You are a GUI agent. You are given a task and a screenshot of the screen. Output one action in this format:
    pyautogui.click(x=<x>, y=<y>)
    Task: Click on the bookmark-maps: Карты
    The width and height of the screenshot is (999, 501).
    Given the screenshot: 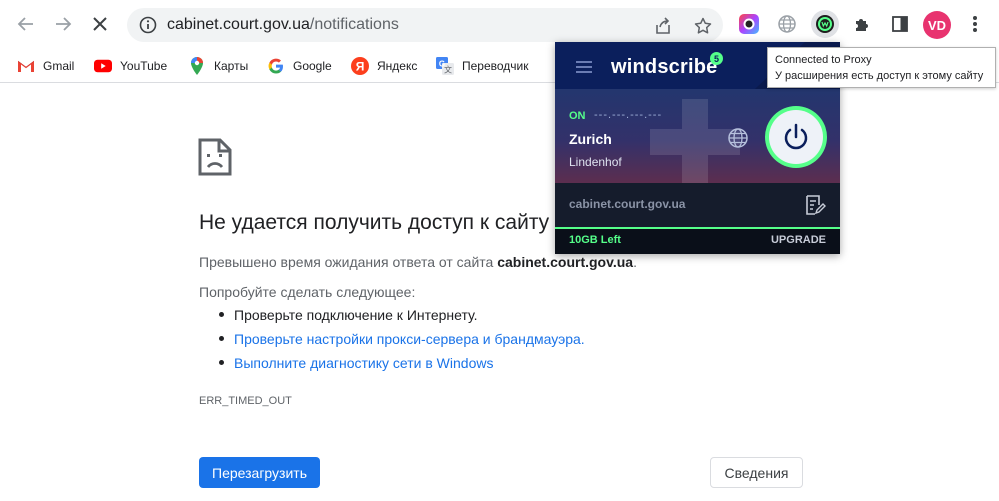 What is the action you would take?
    pyautogui.click(x=218, y=66)
    